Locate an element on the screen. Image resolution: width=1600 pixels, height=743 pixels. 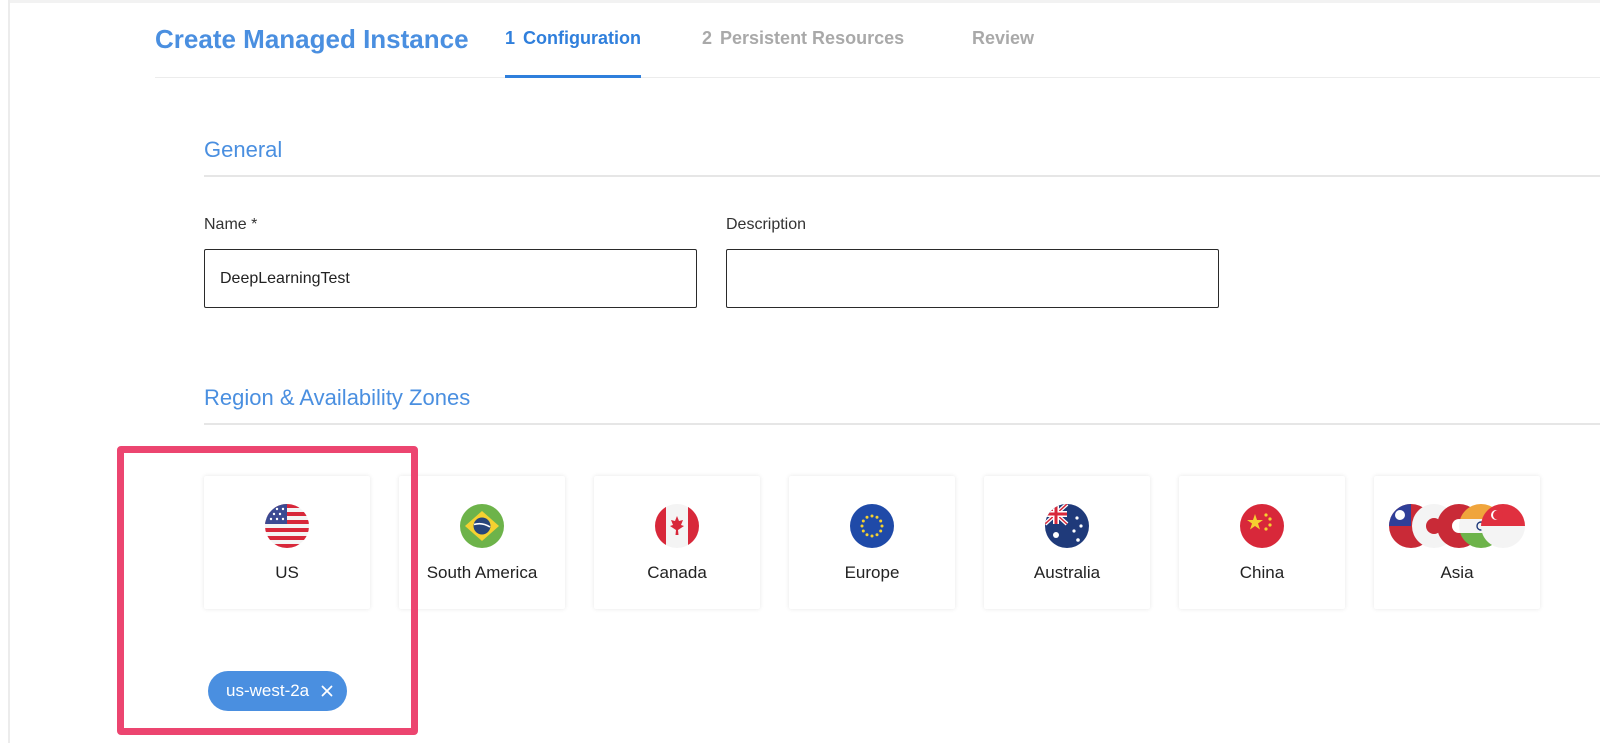
region-label: China is located at coordinates (1262, 572).